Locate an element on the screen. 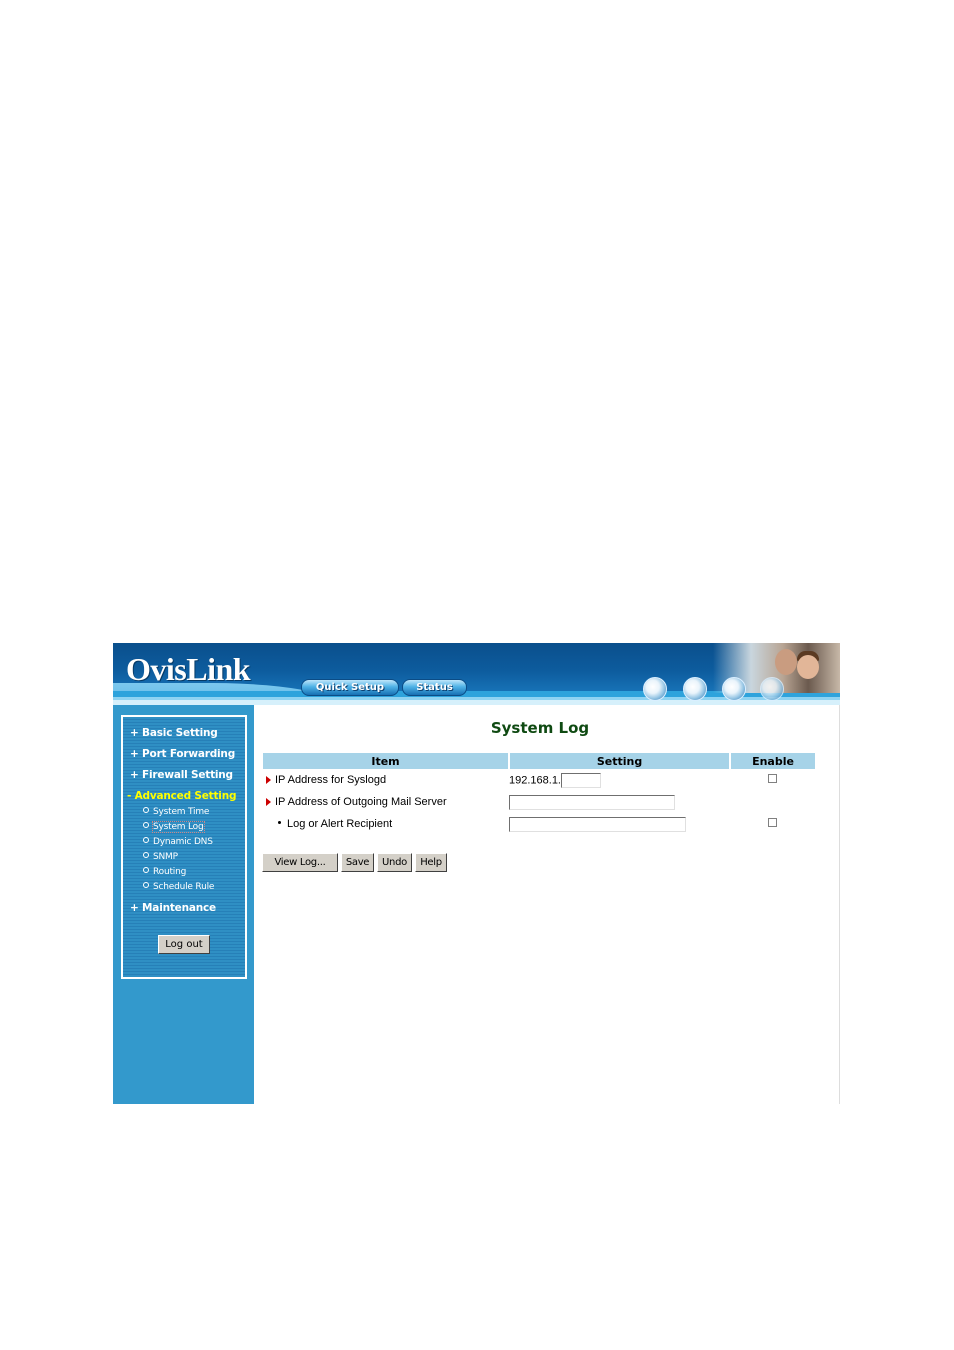  sidebar-item-maintenance: + Maintenance is located at coordinates (173, 908).